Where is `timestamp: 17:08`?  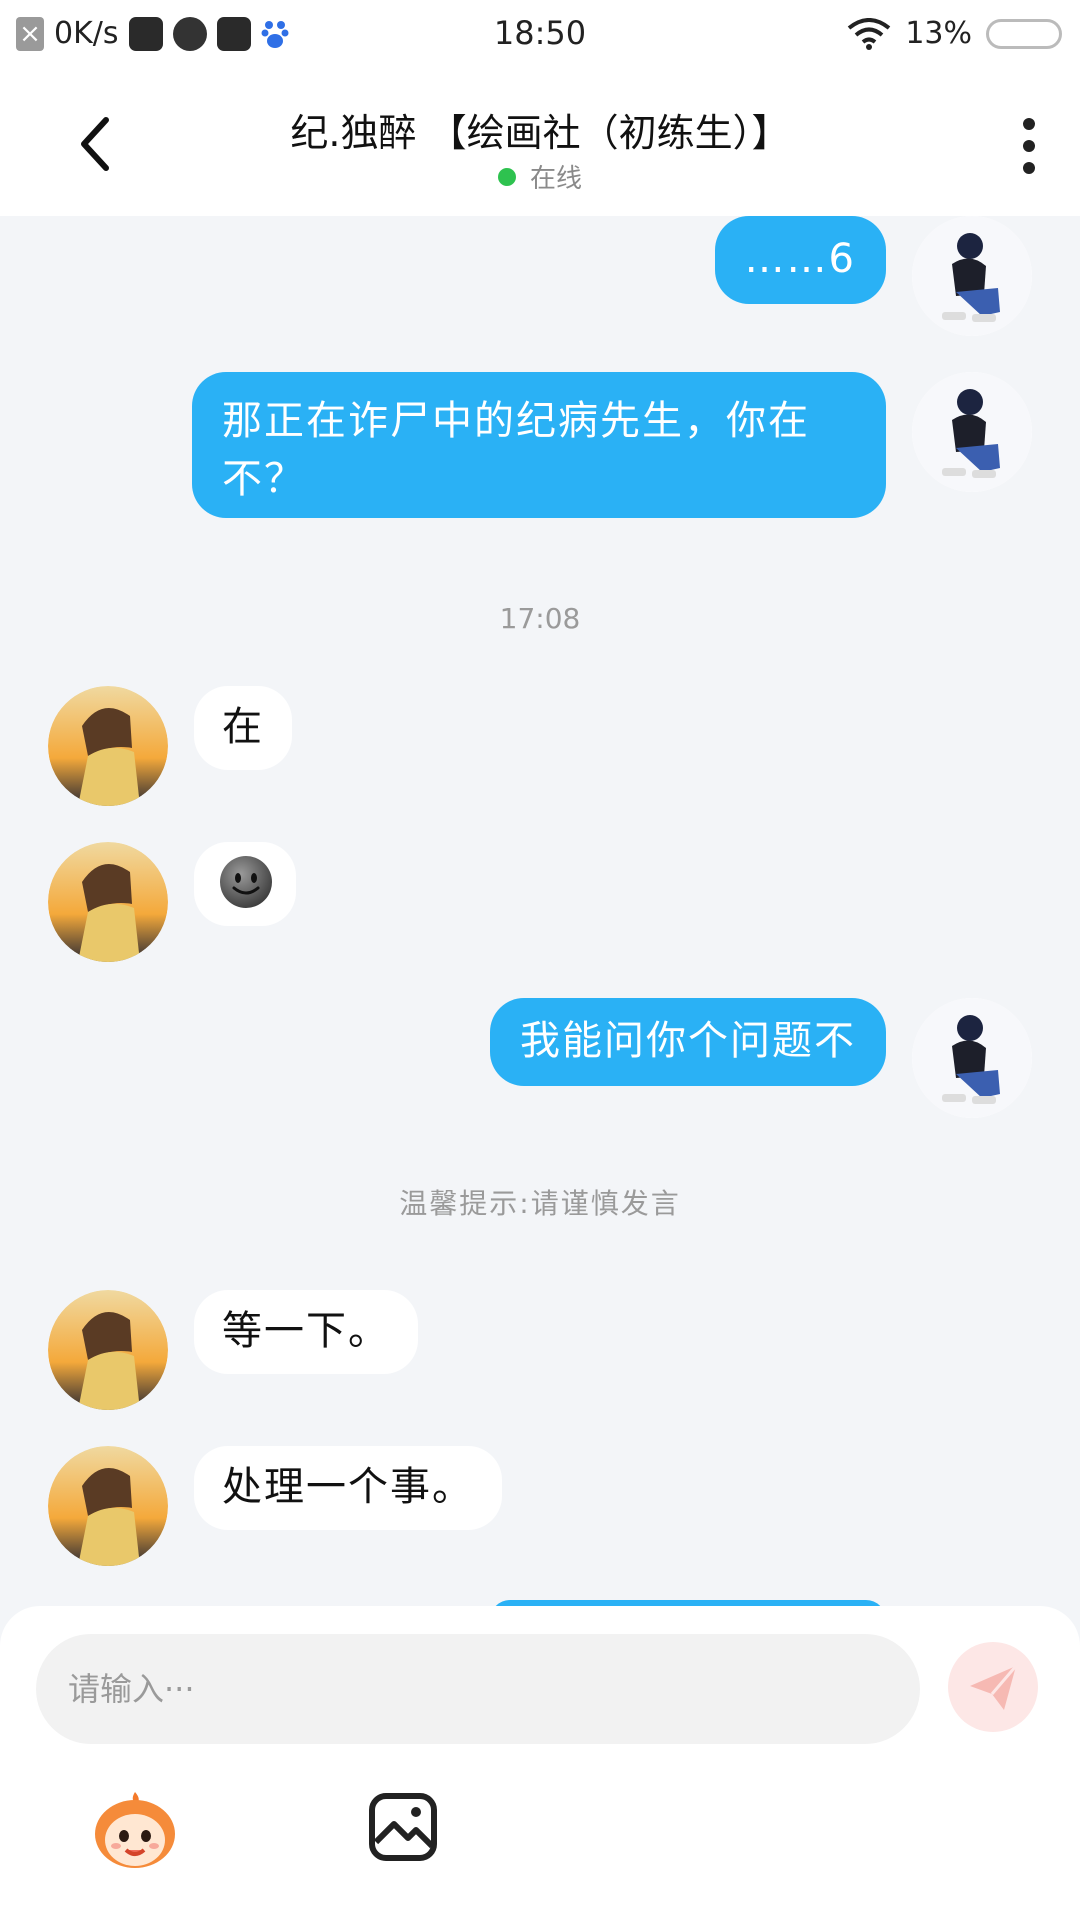 timestamp: 17:08 is located at coordinates (540, 618).